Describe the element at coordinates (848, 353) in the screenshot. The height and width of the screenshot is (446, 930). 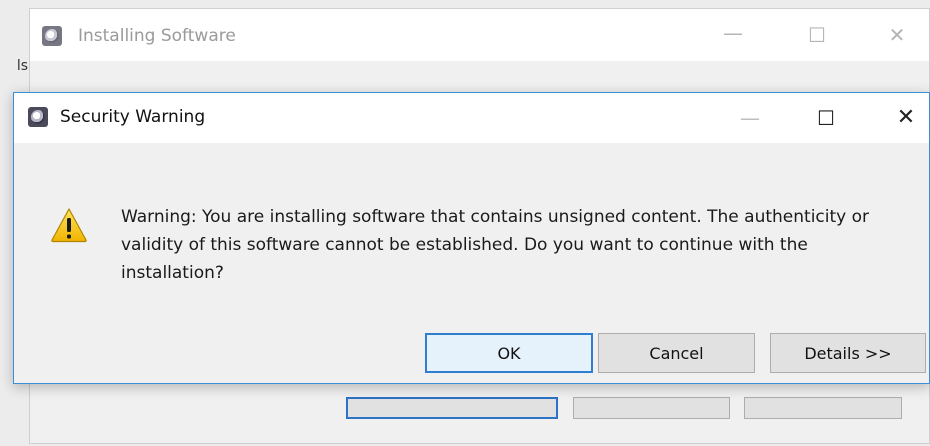
I see `details-button: Details >>` at that location.